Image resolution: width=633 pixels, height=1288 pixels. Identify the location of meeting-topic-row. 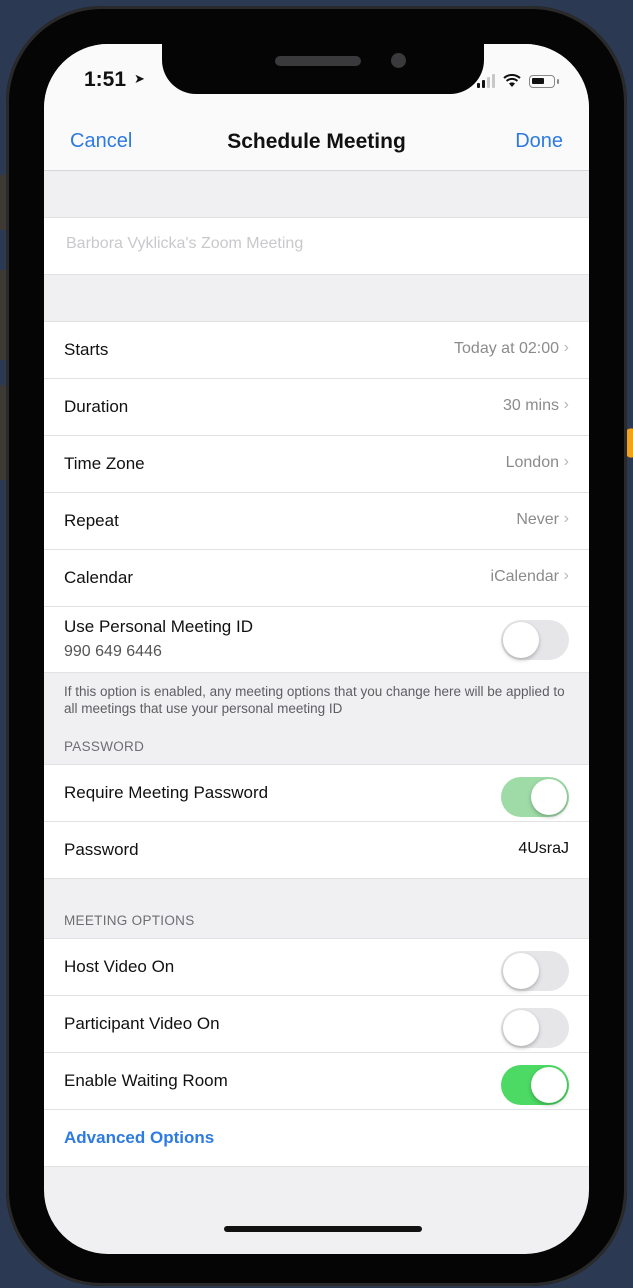
(316, 246).